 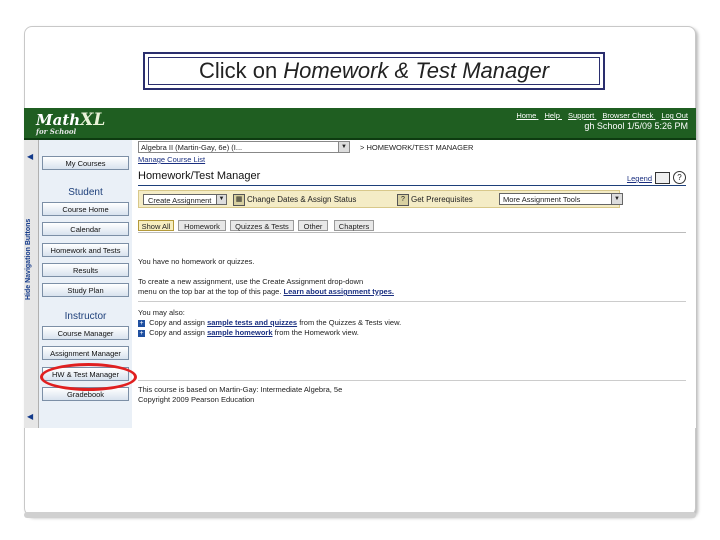 What do you see at coordinates (239, 200) in the screenshot?
I see `calendar-icon: ▦` at bounding box center [239, 200].